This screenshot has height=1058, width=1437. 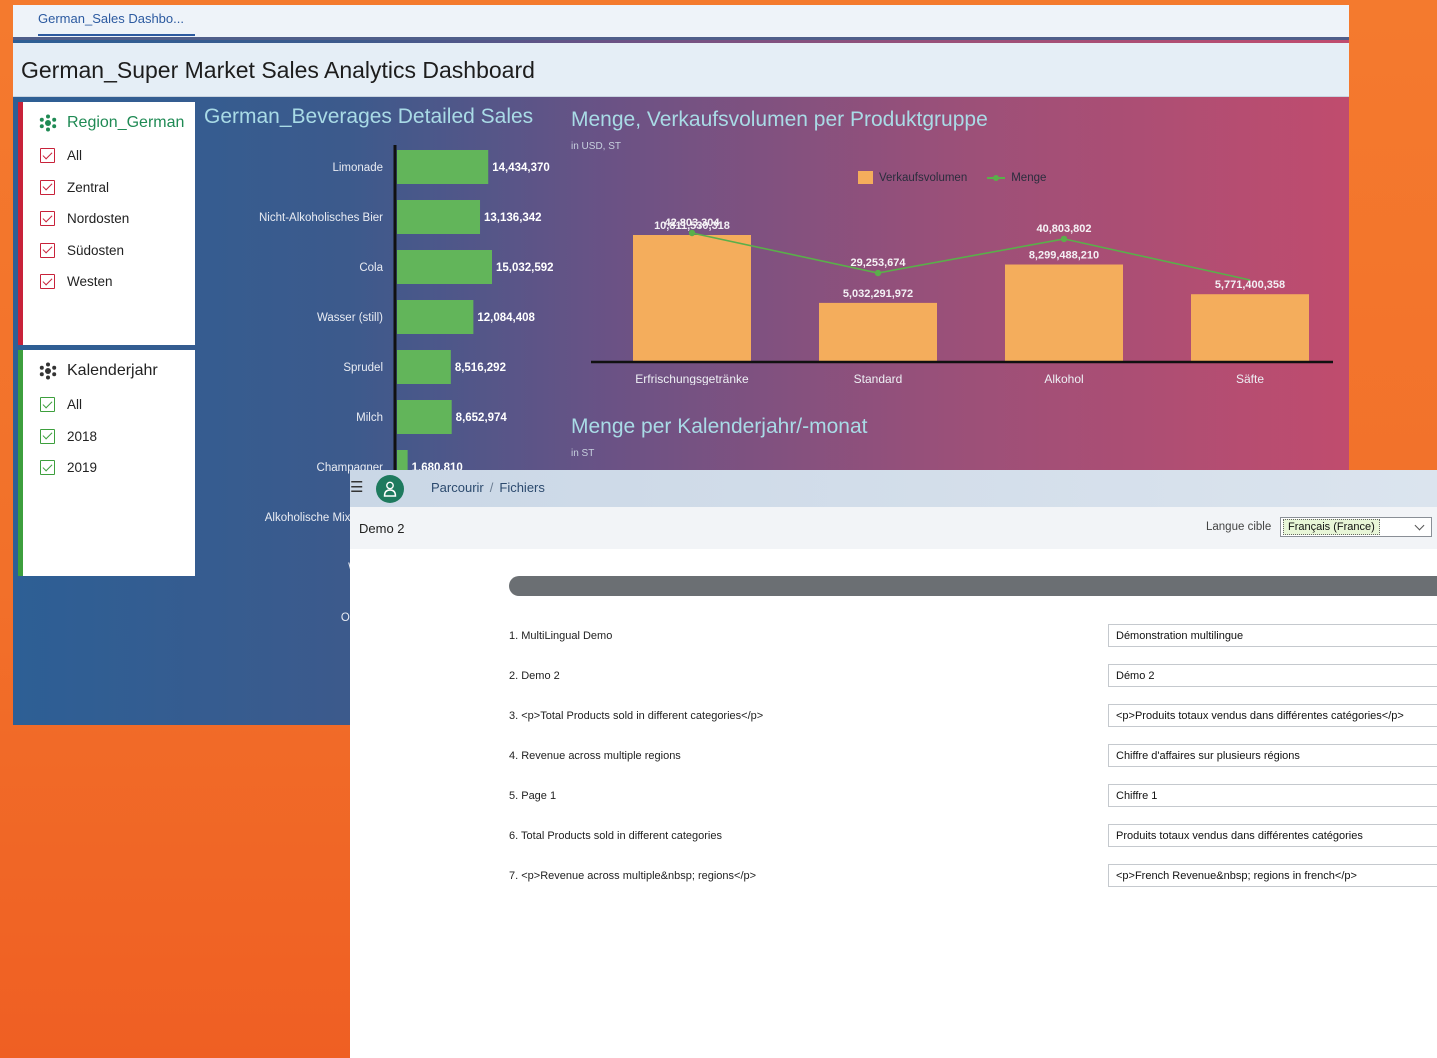 I want to click on chevron-down-icon, so click(x=1419, y=525).